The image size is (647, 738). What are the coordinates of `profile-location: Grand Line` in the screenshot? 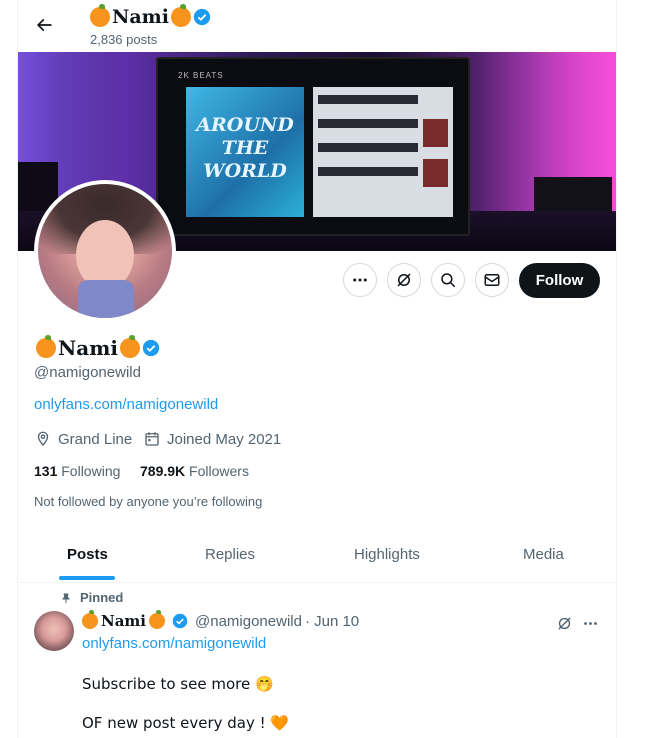 It's located at (83, 439).